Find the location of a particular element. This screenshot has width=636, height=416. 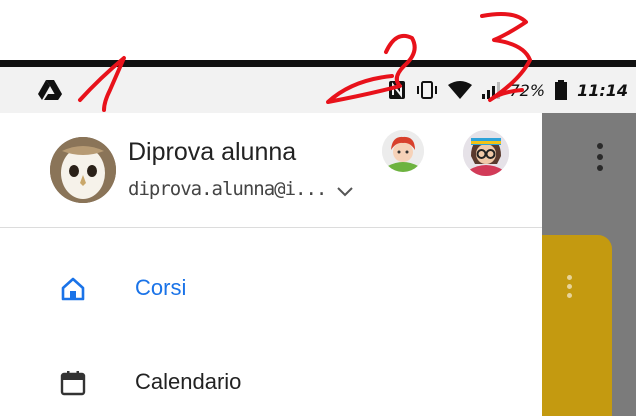

account-avatar is located at coordinates (83, 170).